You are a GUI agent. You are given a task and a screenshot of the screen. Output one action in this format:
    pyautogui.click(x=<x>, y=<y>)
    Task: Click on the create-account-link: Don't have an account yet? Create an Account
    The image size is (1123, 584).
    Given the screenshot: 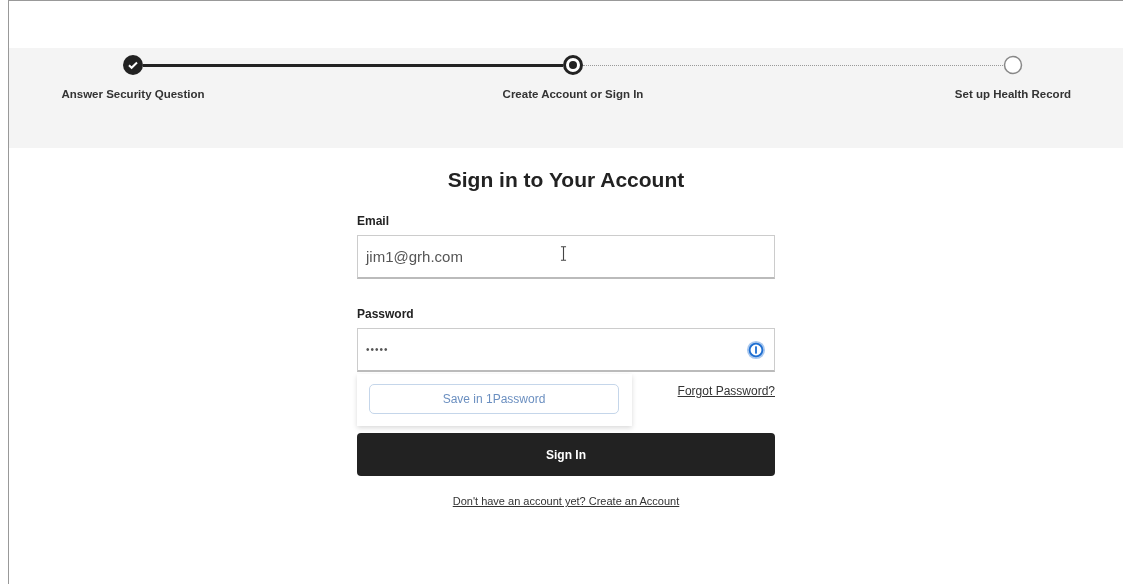 What is the action you would take?
    pyautogui.click(x=566, y=501)
    